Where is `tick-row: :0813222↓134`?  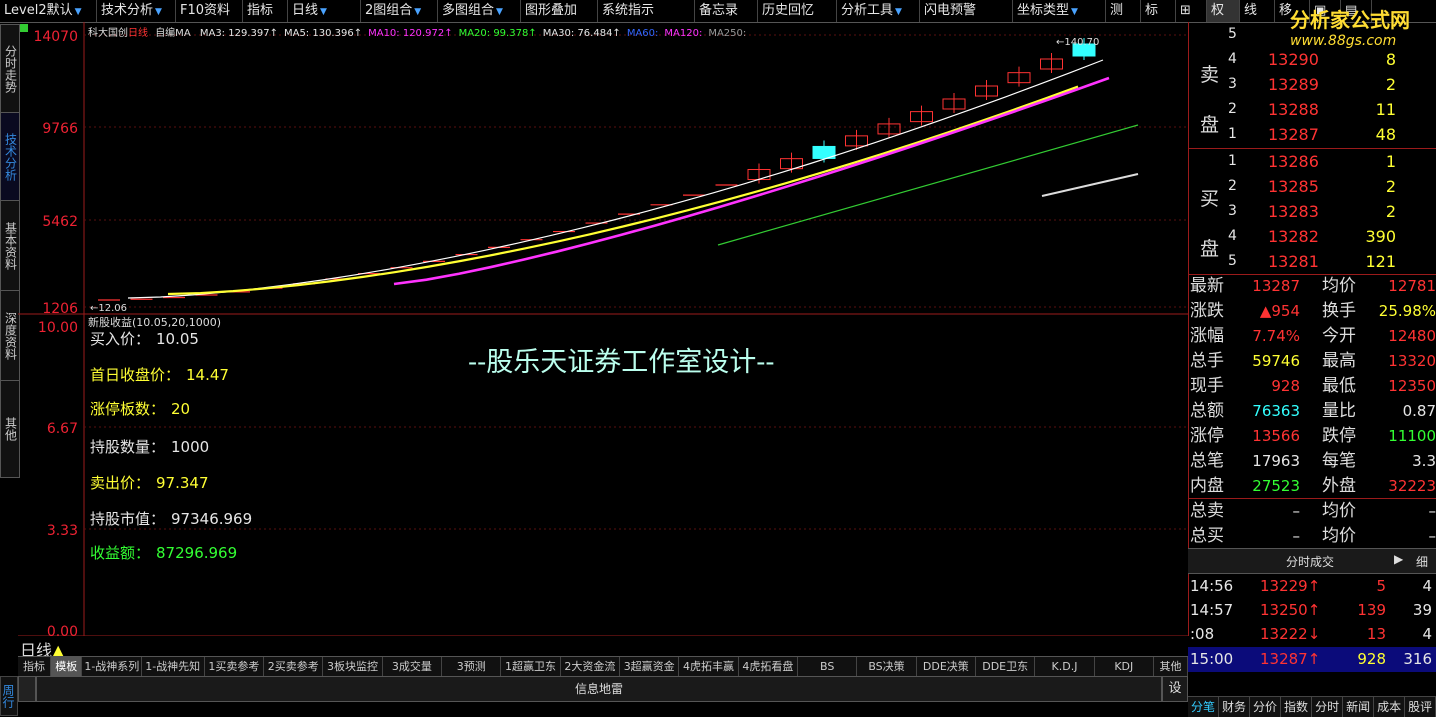 tick-row: :0813222↓134 is located at coordinates (1312, 634).